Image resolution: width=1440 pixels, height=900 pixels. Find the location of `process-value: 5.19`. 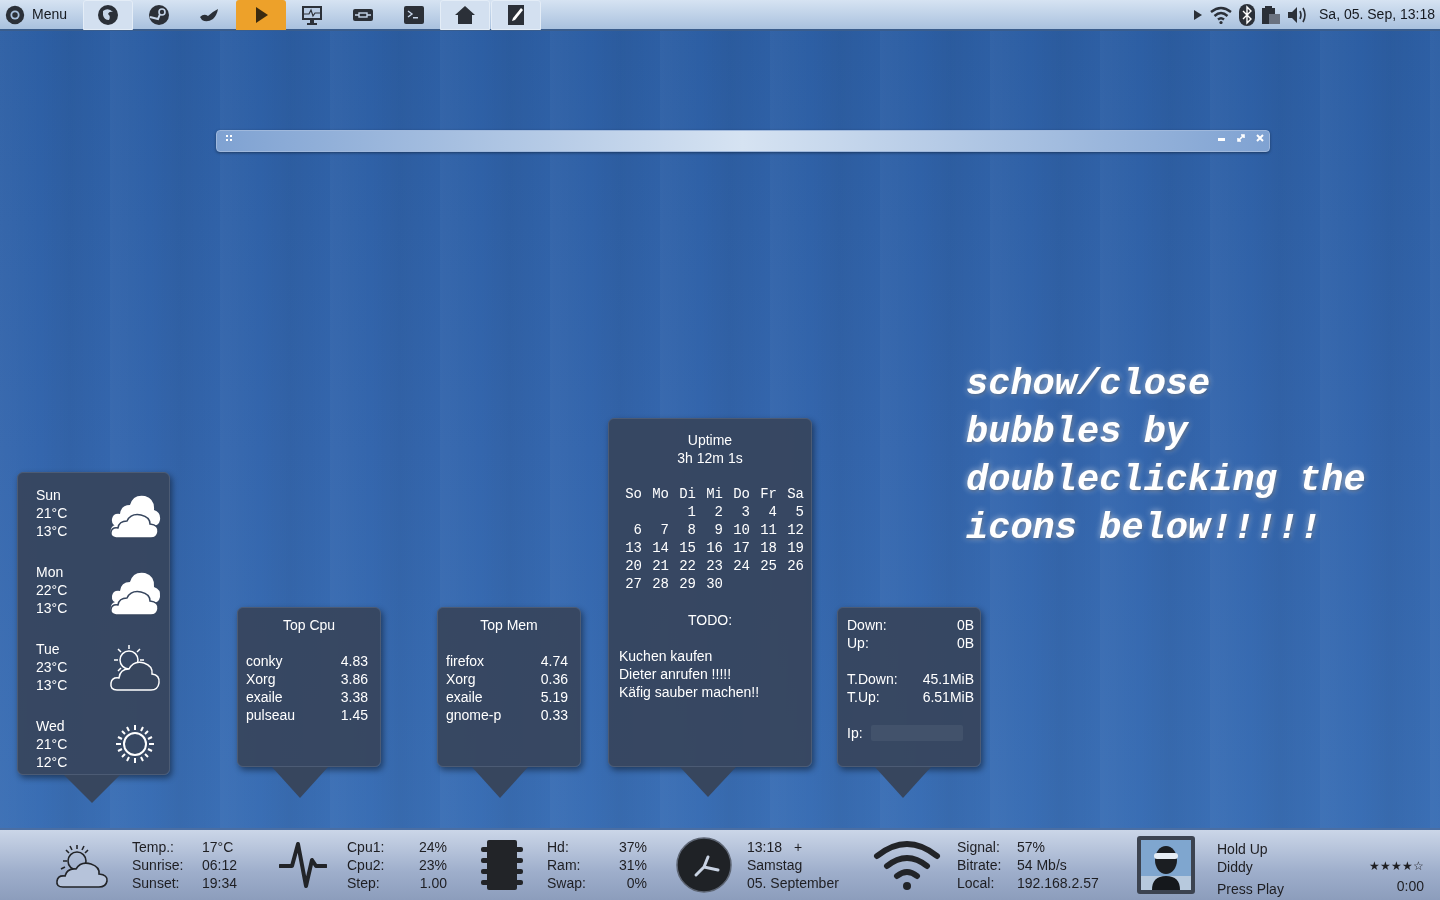

process-value: 5.19 is located at coordinates (554, 697).